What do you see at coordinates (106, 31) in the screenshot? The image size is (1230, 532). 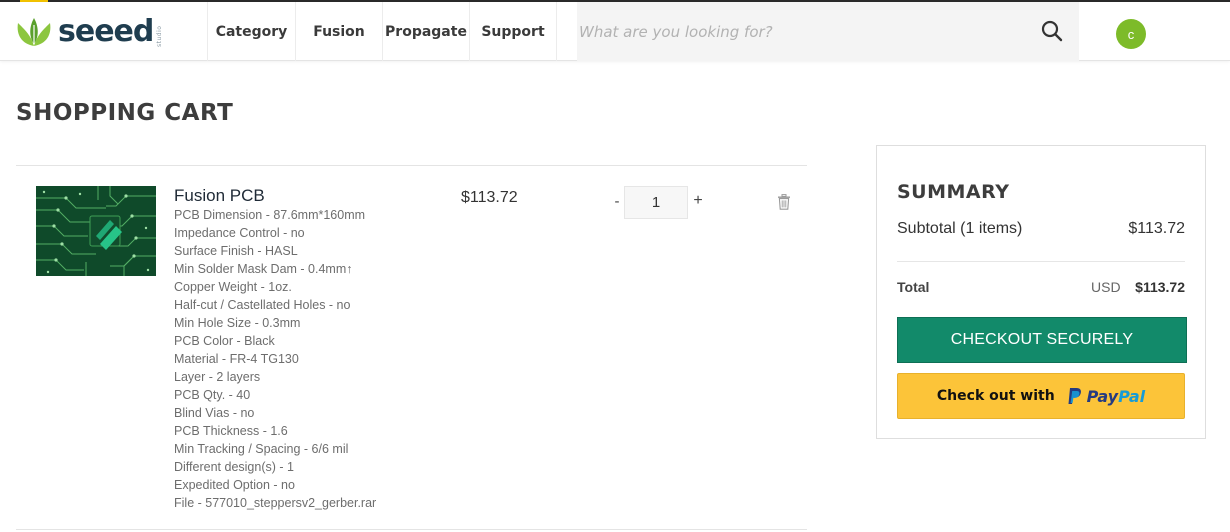 I see `logo-wordmark: seeed` at bounding box center [106, 31].